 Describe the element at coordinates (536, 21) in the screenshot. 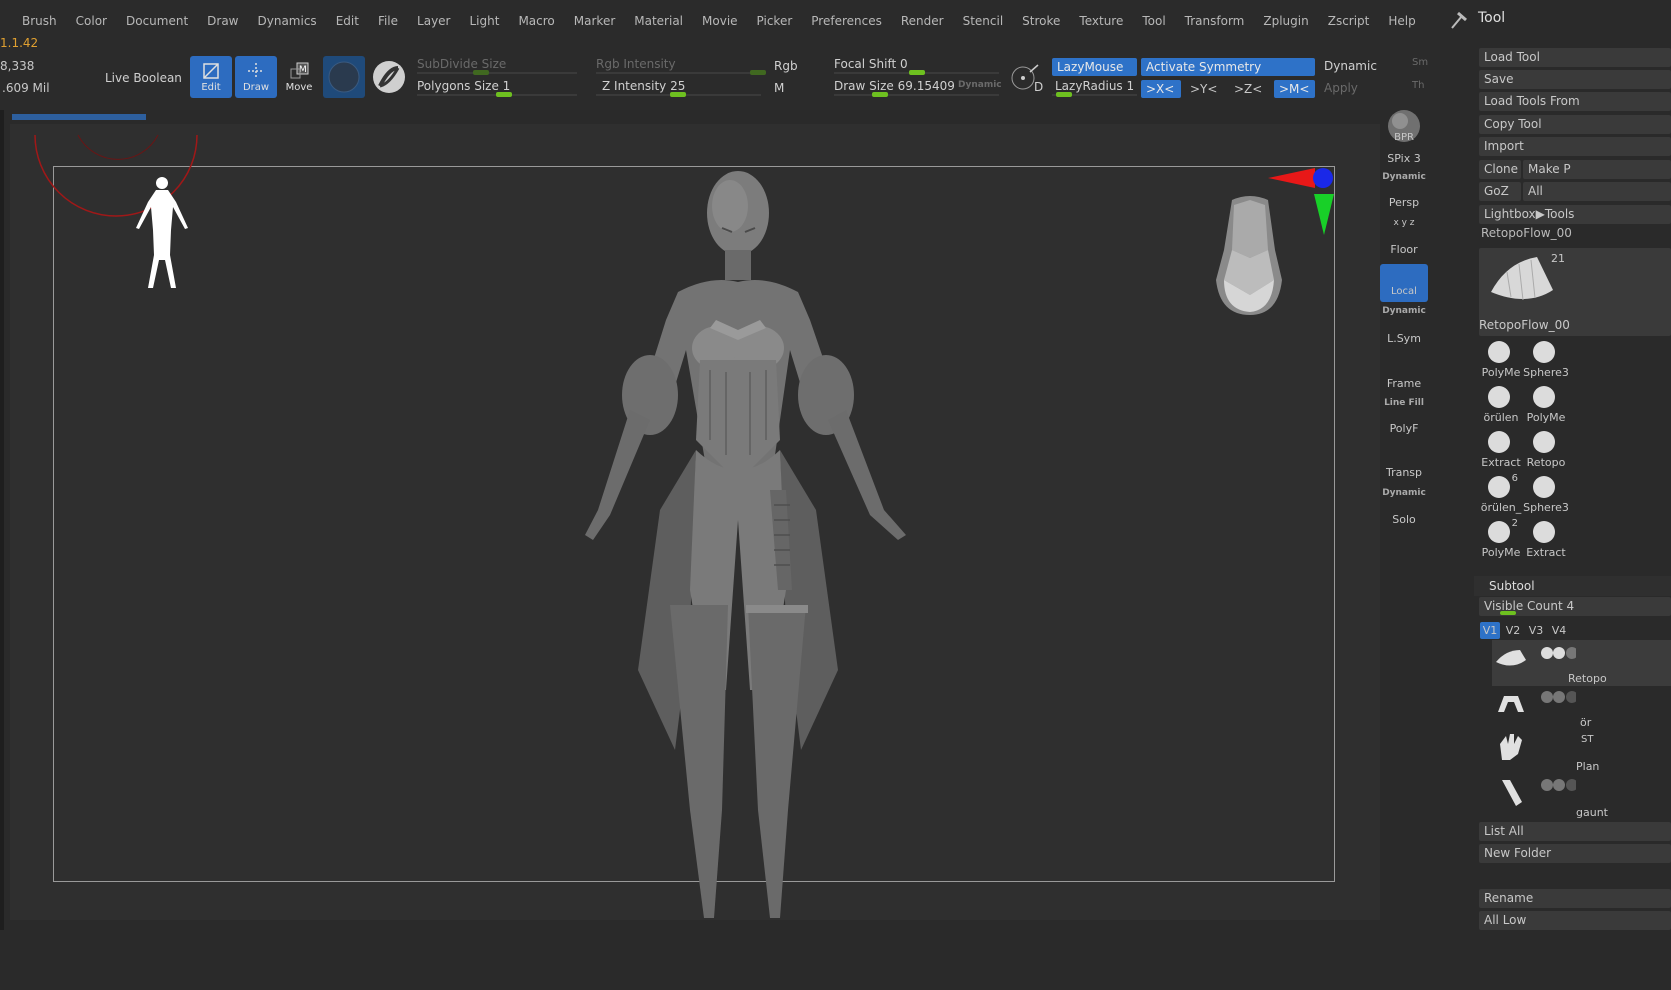

I see `menu-macro: Macro` at that location.